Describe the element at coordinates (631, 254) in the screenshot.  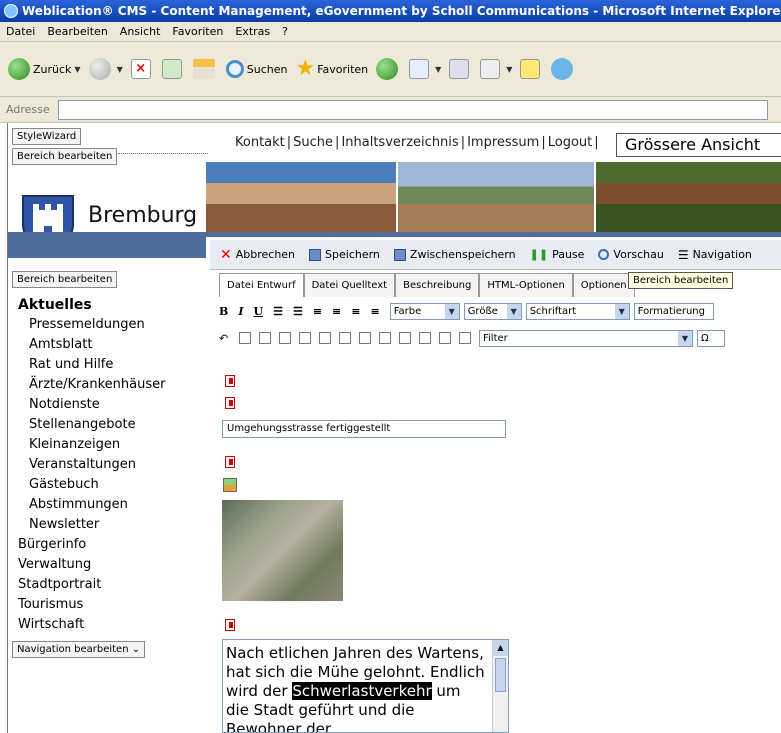
I see `vorschau-button: Vorschau` at that location.